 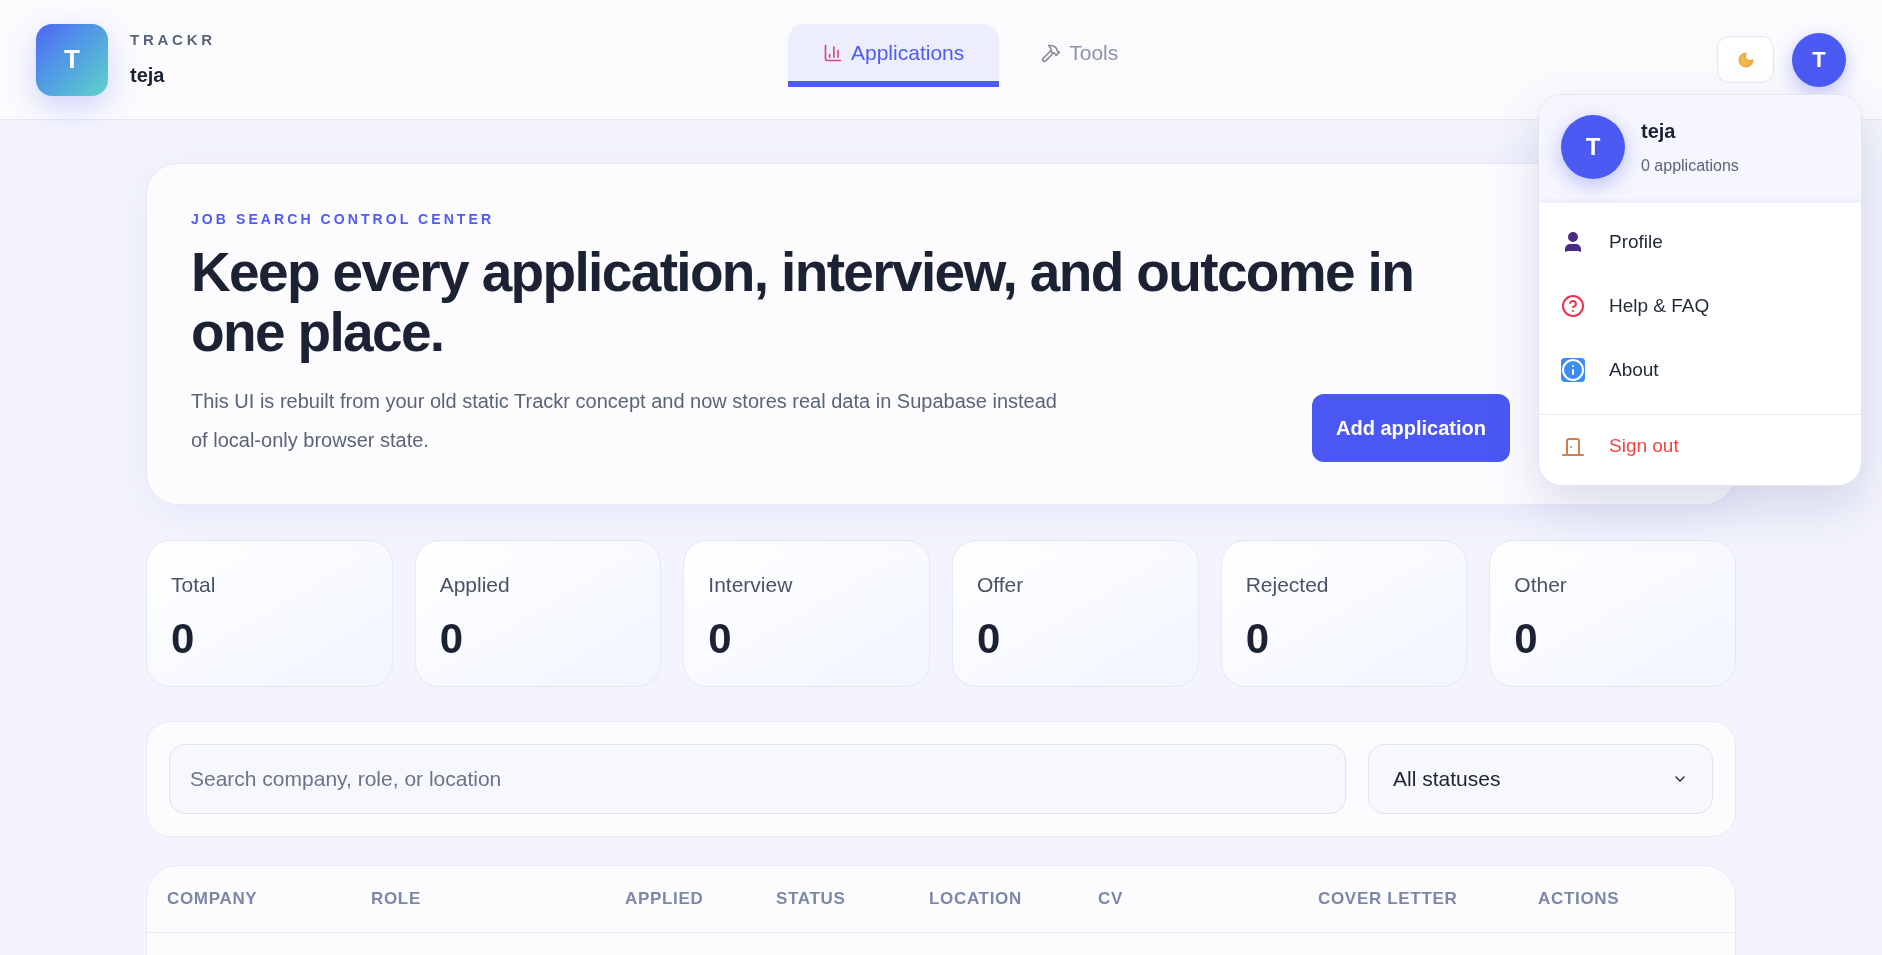 What do you see at coordinates (1573, 370) in the screenshot?
I see `info-icon` at bounding box center [1573, 370].